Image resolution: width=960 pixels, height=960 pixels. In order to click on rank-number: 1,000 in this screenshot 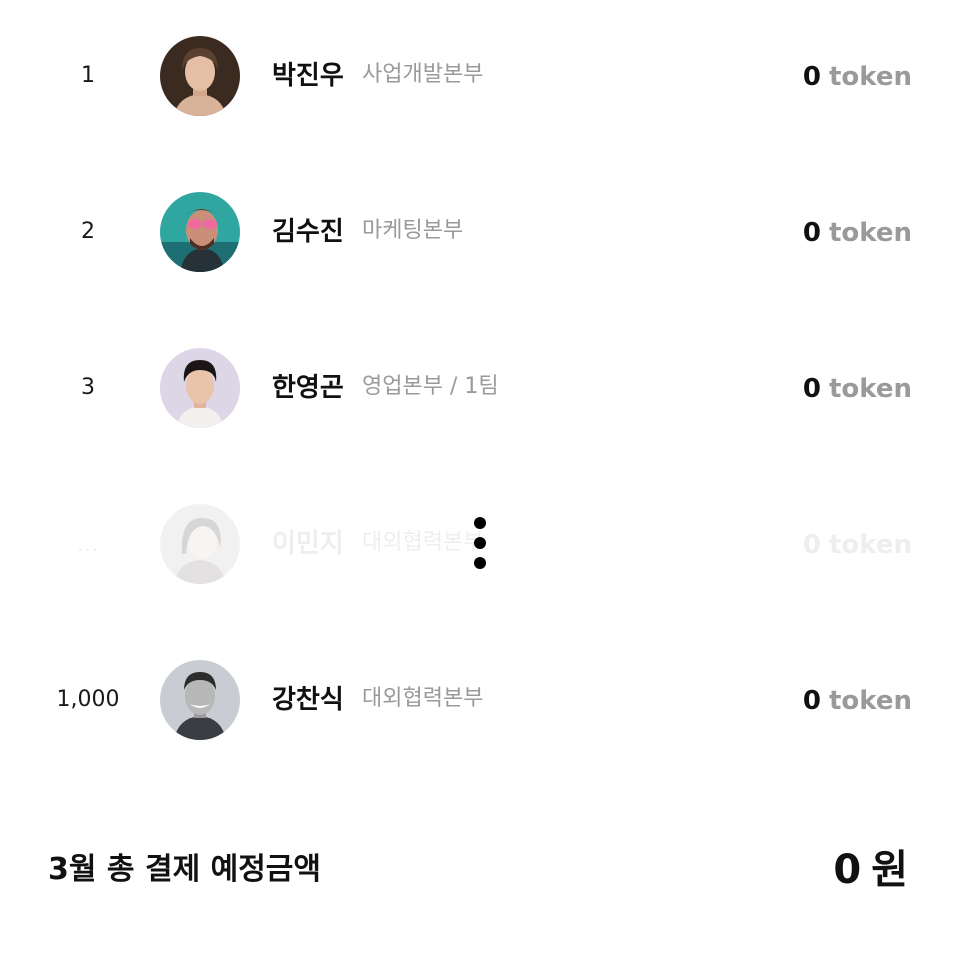, I will do `click(88, 699)`.